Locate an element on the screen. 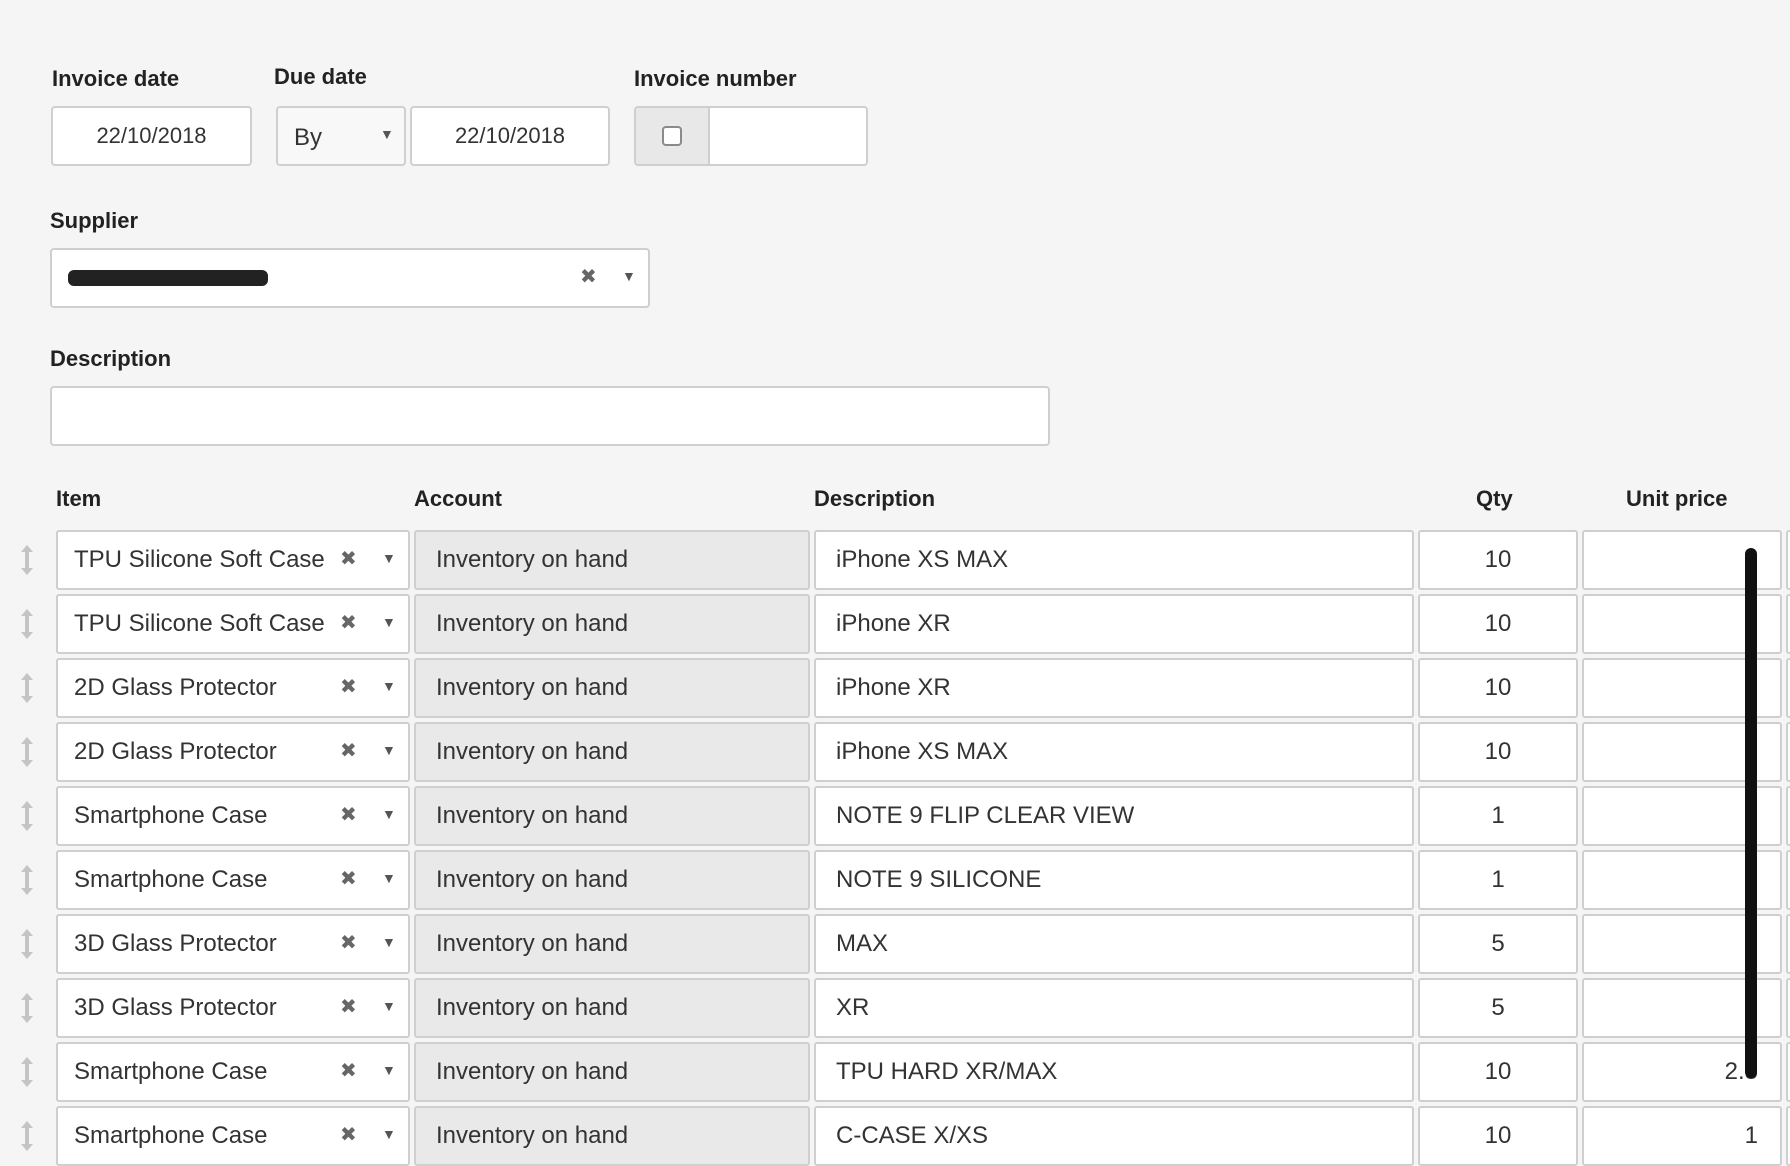 This screenshot has width=1790, height=1166. unit-price-input: 1 is located at coordinates (1682, 1136).